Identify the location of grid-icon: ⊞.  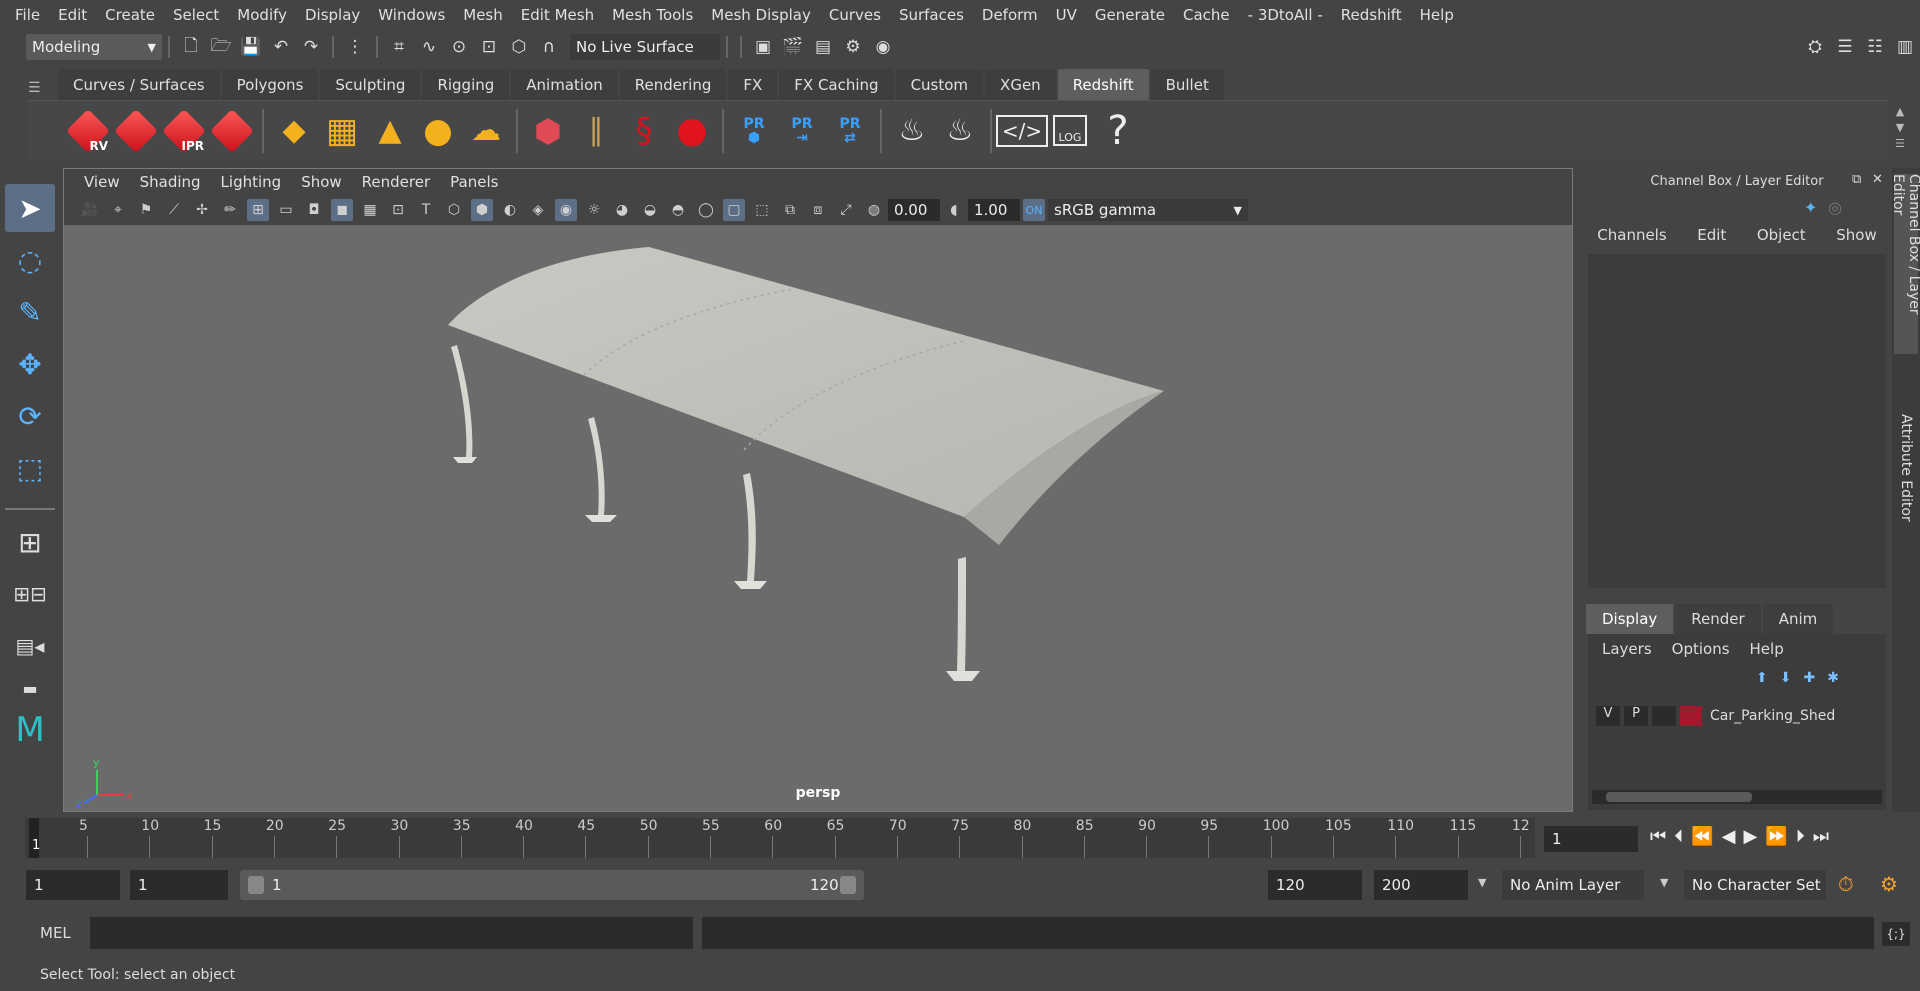
(258, 210).